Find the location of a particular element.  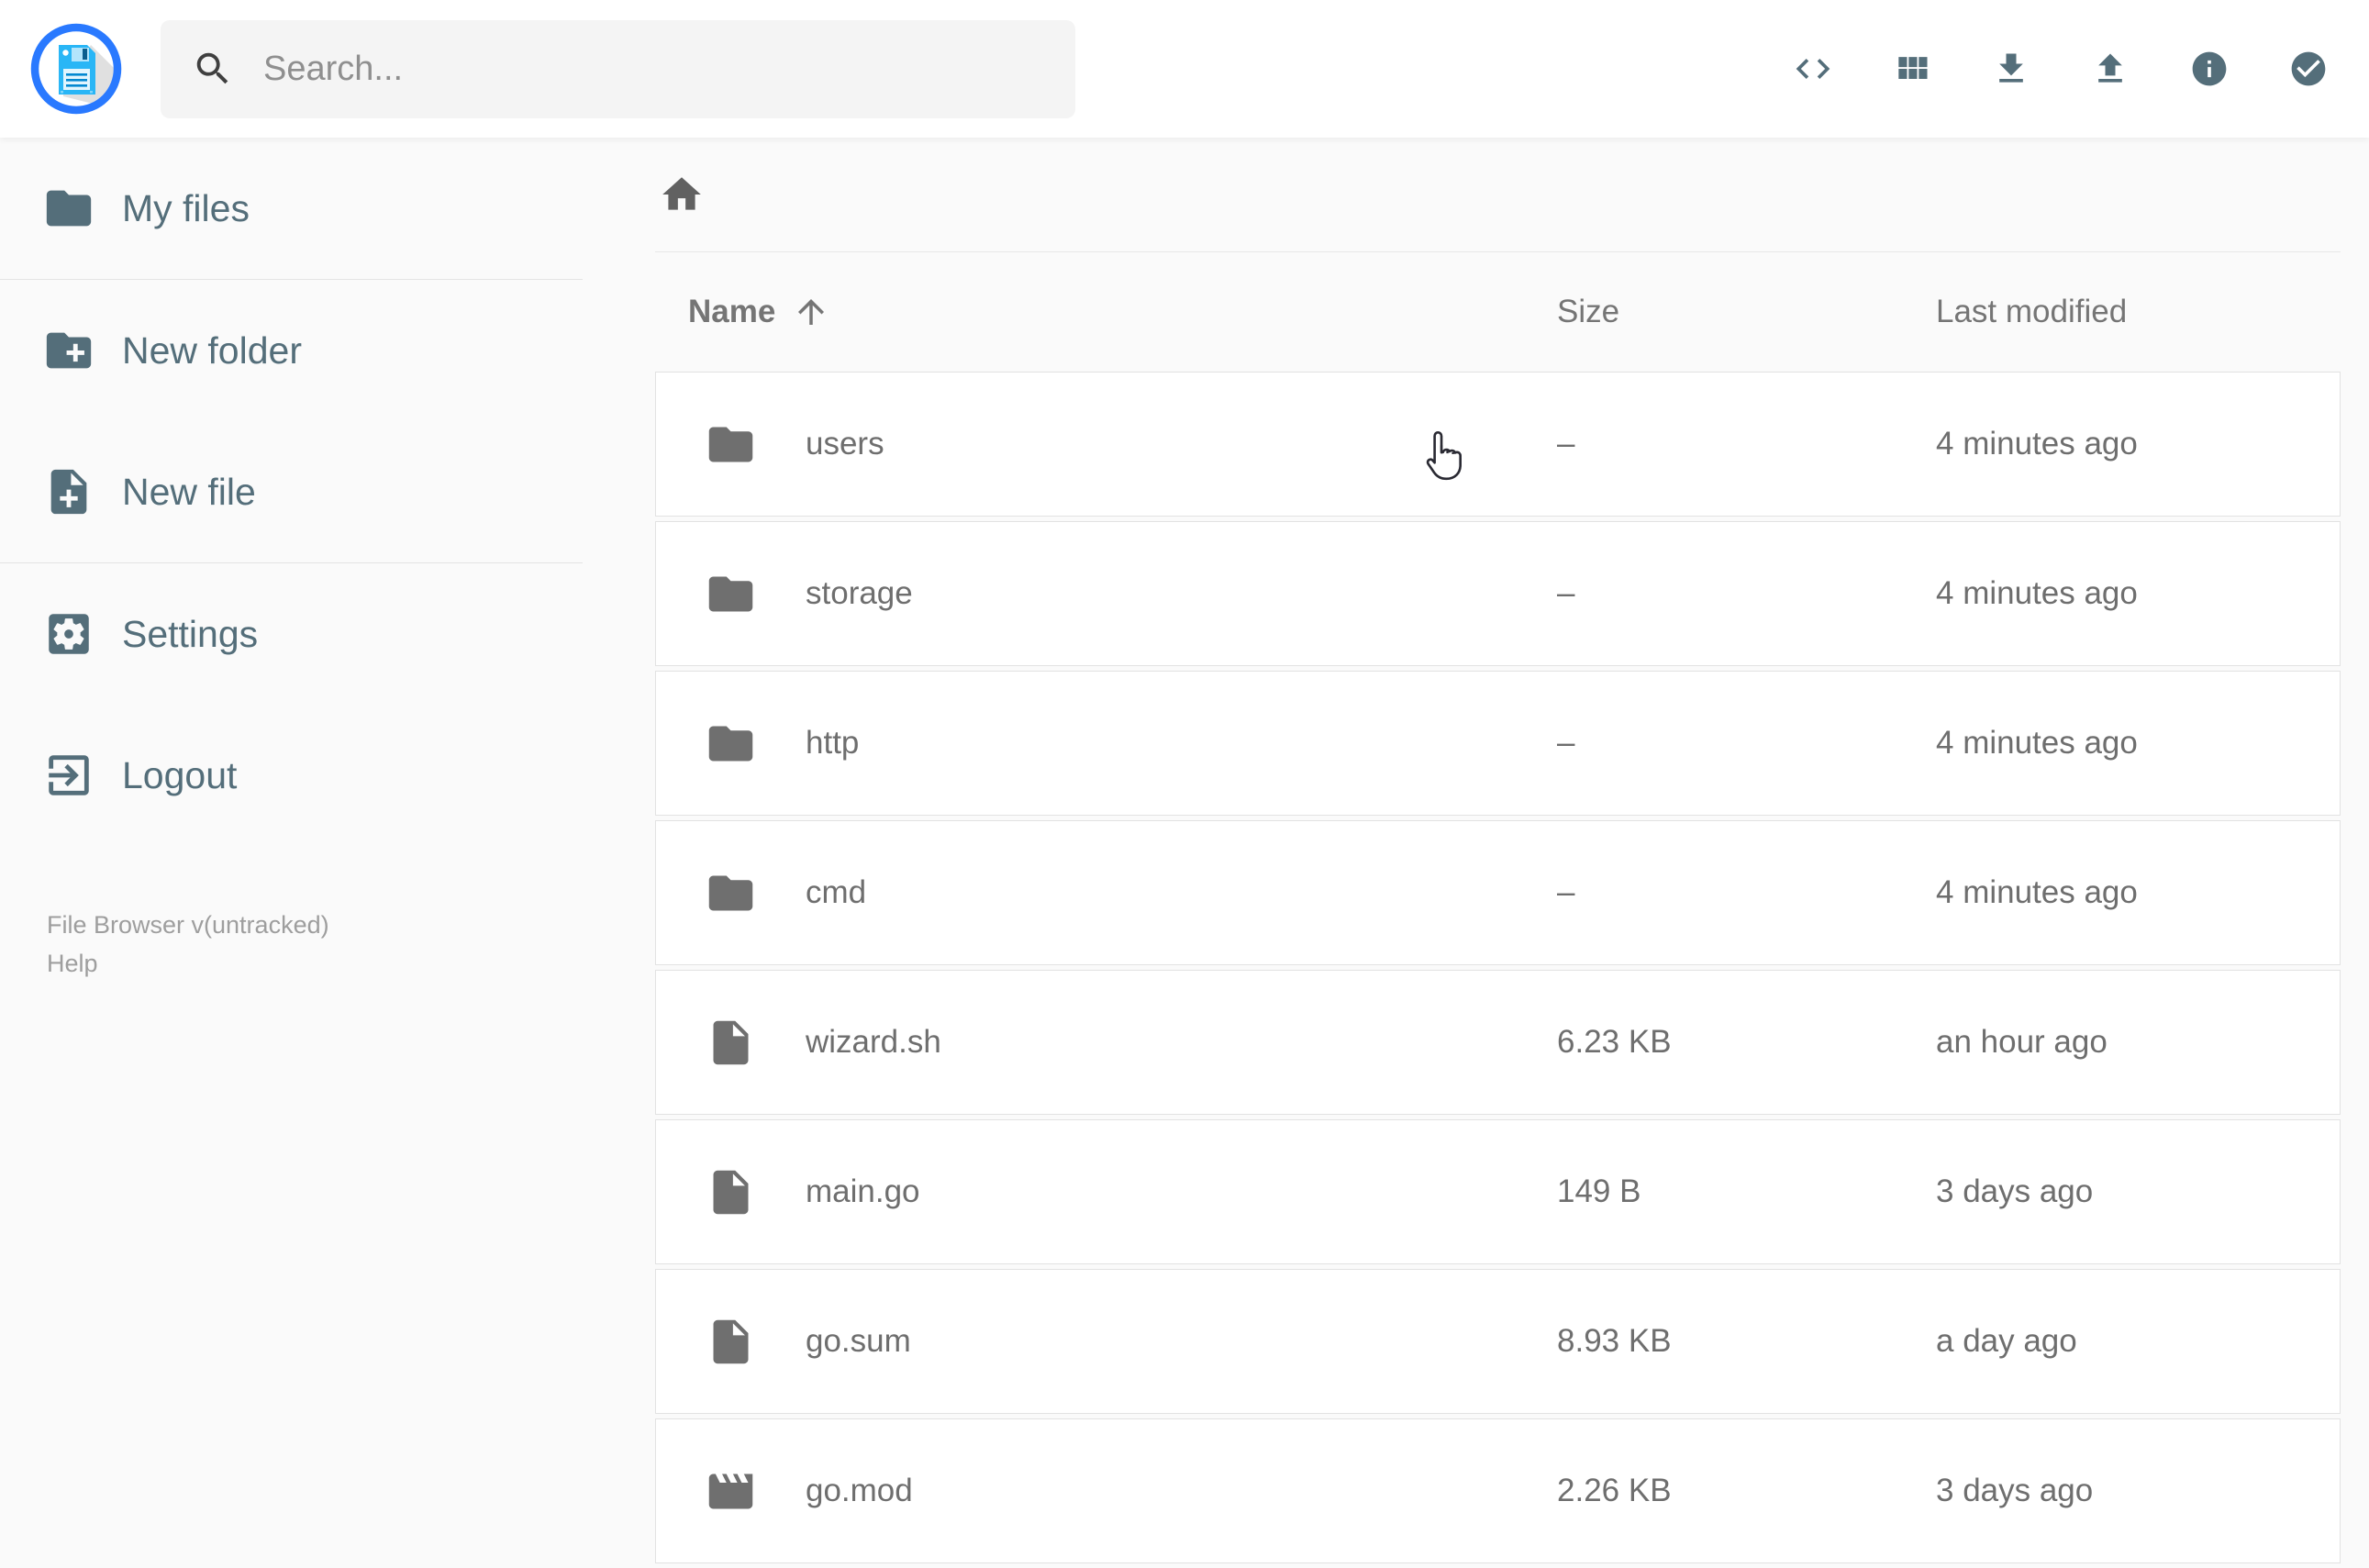

top-bar is located at coordinates (1184, 69).